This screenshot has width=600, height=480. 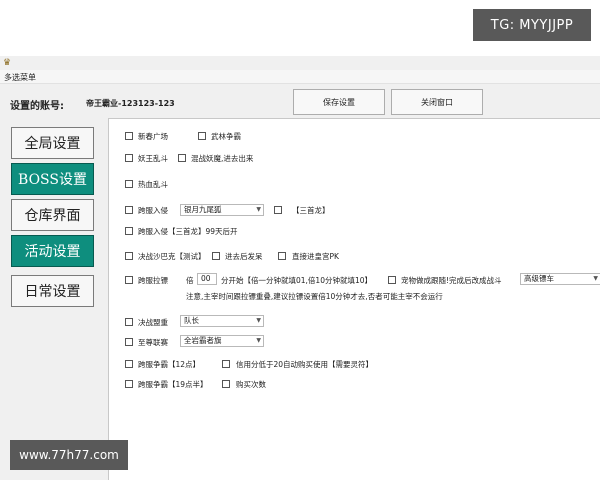 I want to click on kuafu-zhengba-19-label: 跨服争霸【19点半】, so click(x=173, y=384).